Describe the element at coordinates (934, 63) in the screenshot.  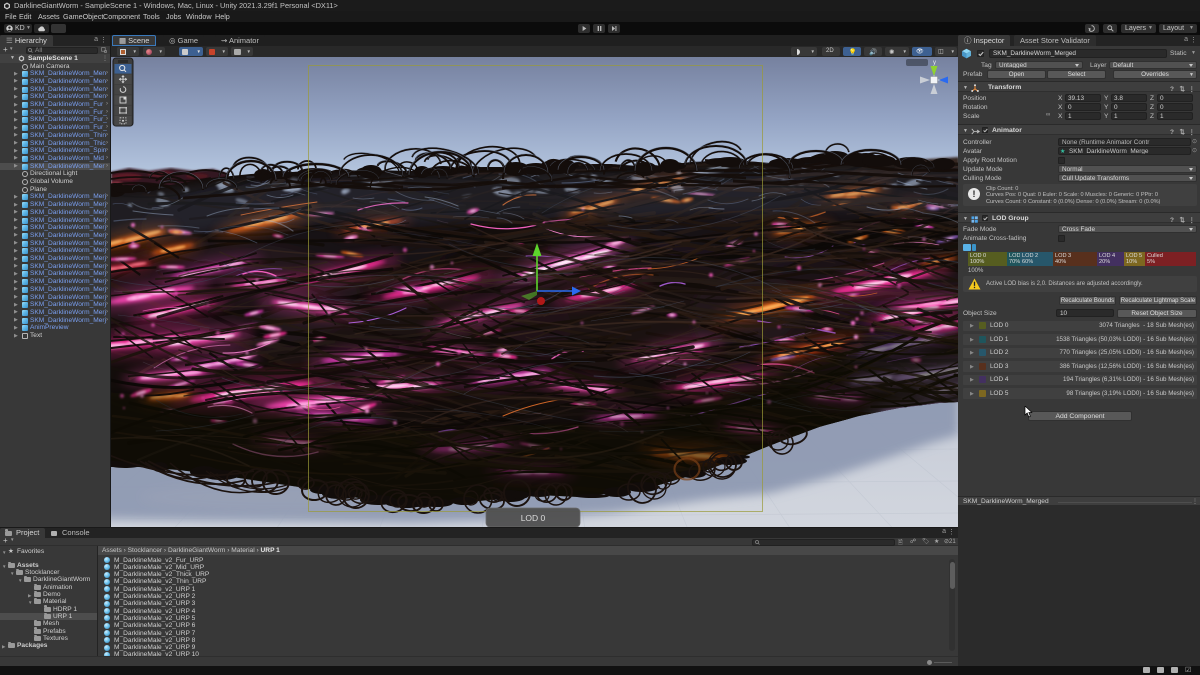
I see `svg-text: y` at that location.